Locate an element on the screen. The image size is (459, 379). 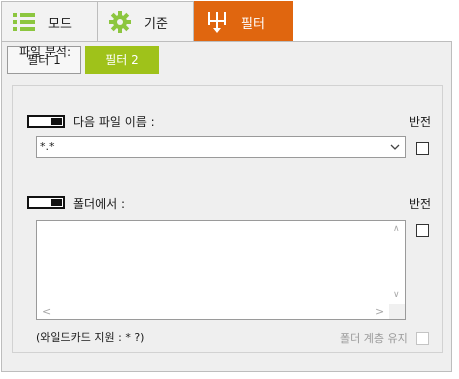
tab-filter: 필터 is located at coordinates (243, 21).